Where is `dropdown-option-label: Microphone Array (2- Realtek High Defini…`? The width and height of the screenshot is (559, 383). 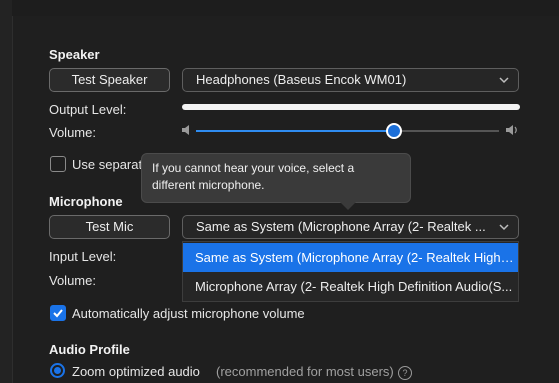 dropdown-option-label: Microphone Array (2- Realtek High Defini… is located at coordinates (354, 286).